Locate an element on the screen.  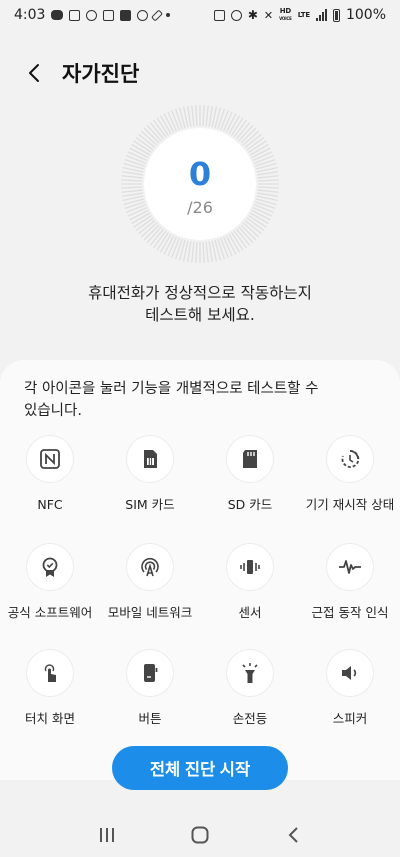
bluetooth-icon: ✱ is located at coordinates (252, 15).